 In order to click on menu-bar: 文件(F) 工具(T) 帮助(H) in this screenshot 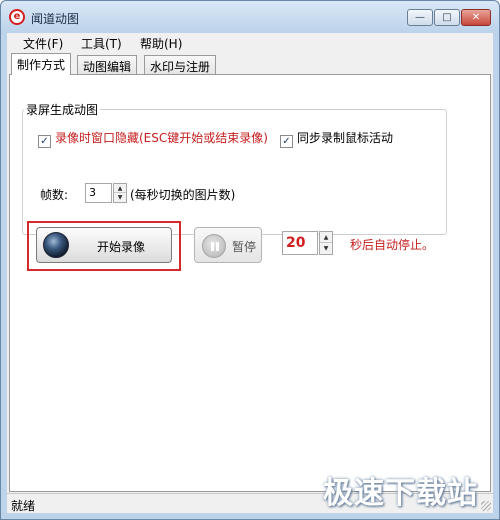, I will do `click(250, 42)`.